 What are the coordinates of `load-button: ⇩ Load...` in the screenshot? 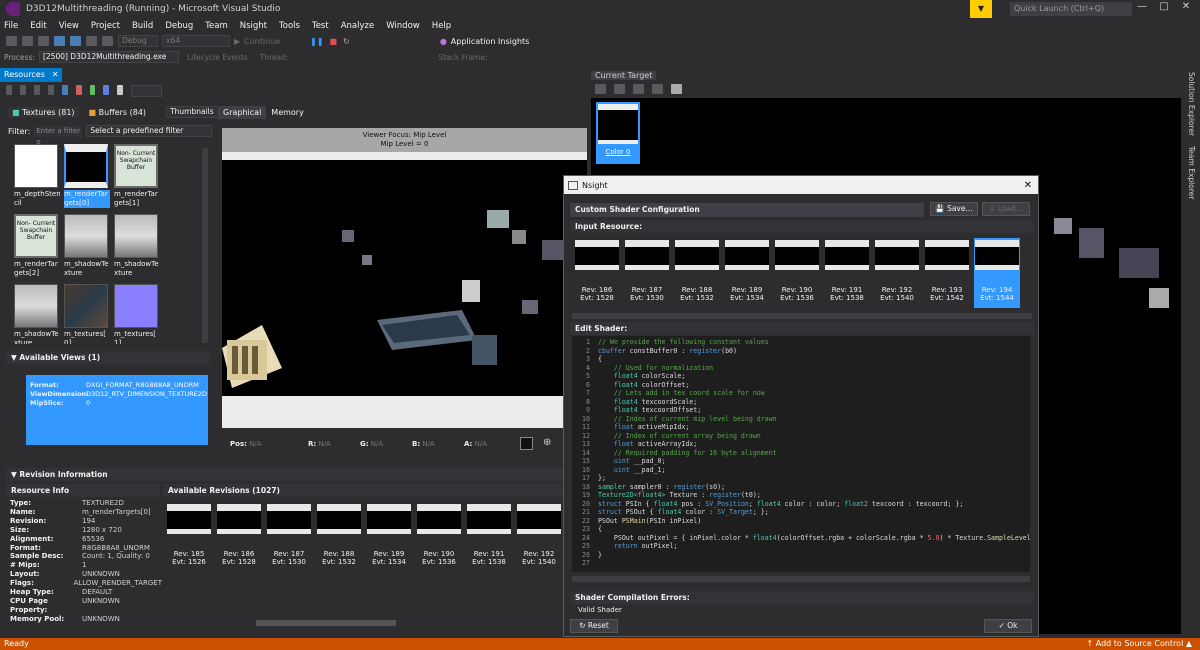 It's located at (1006, 209).